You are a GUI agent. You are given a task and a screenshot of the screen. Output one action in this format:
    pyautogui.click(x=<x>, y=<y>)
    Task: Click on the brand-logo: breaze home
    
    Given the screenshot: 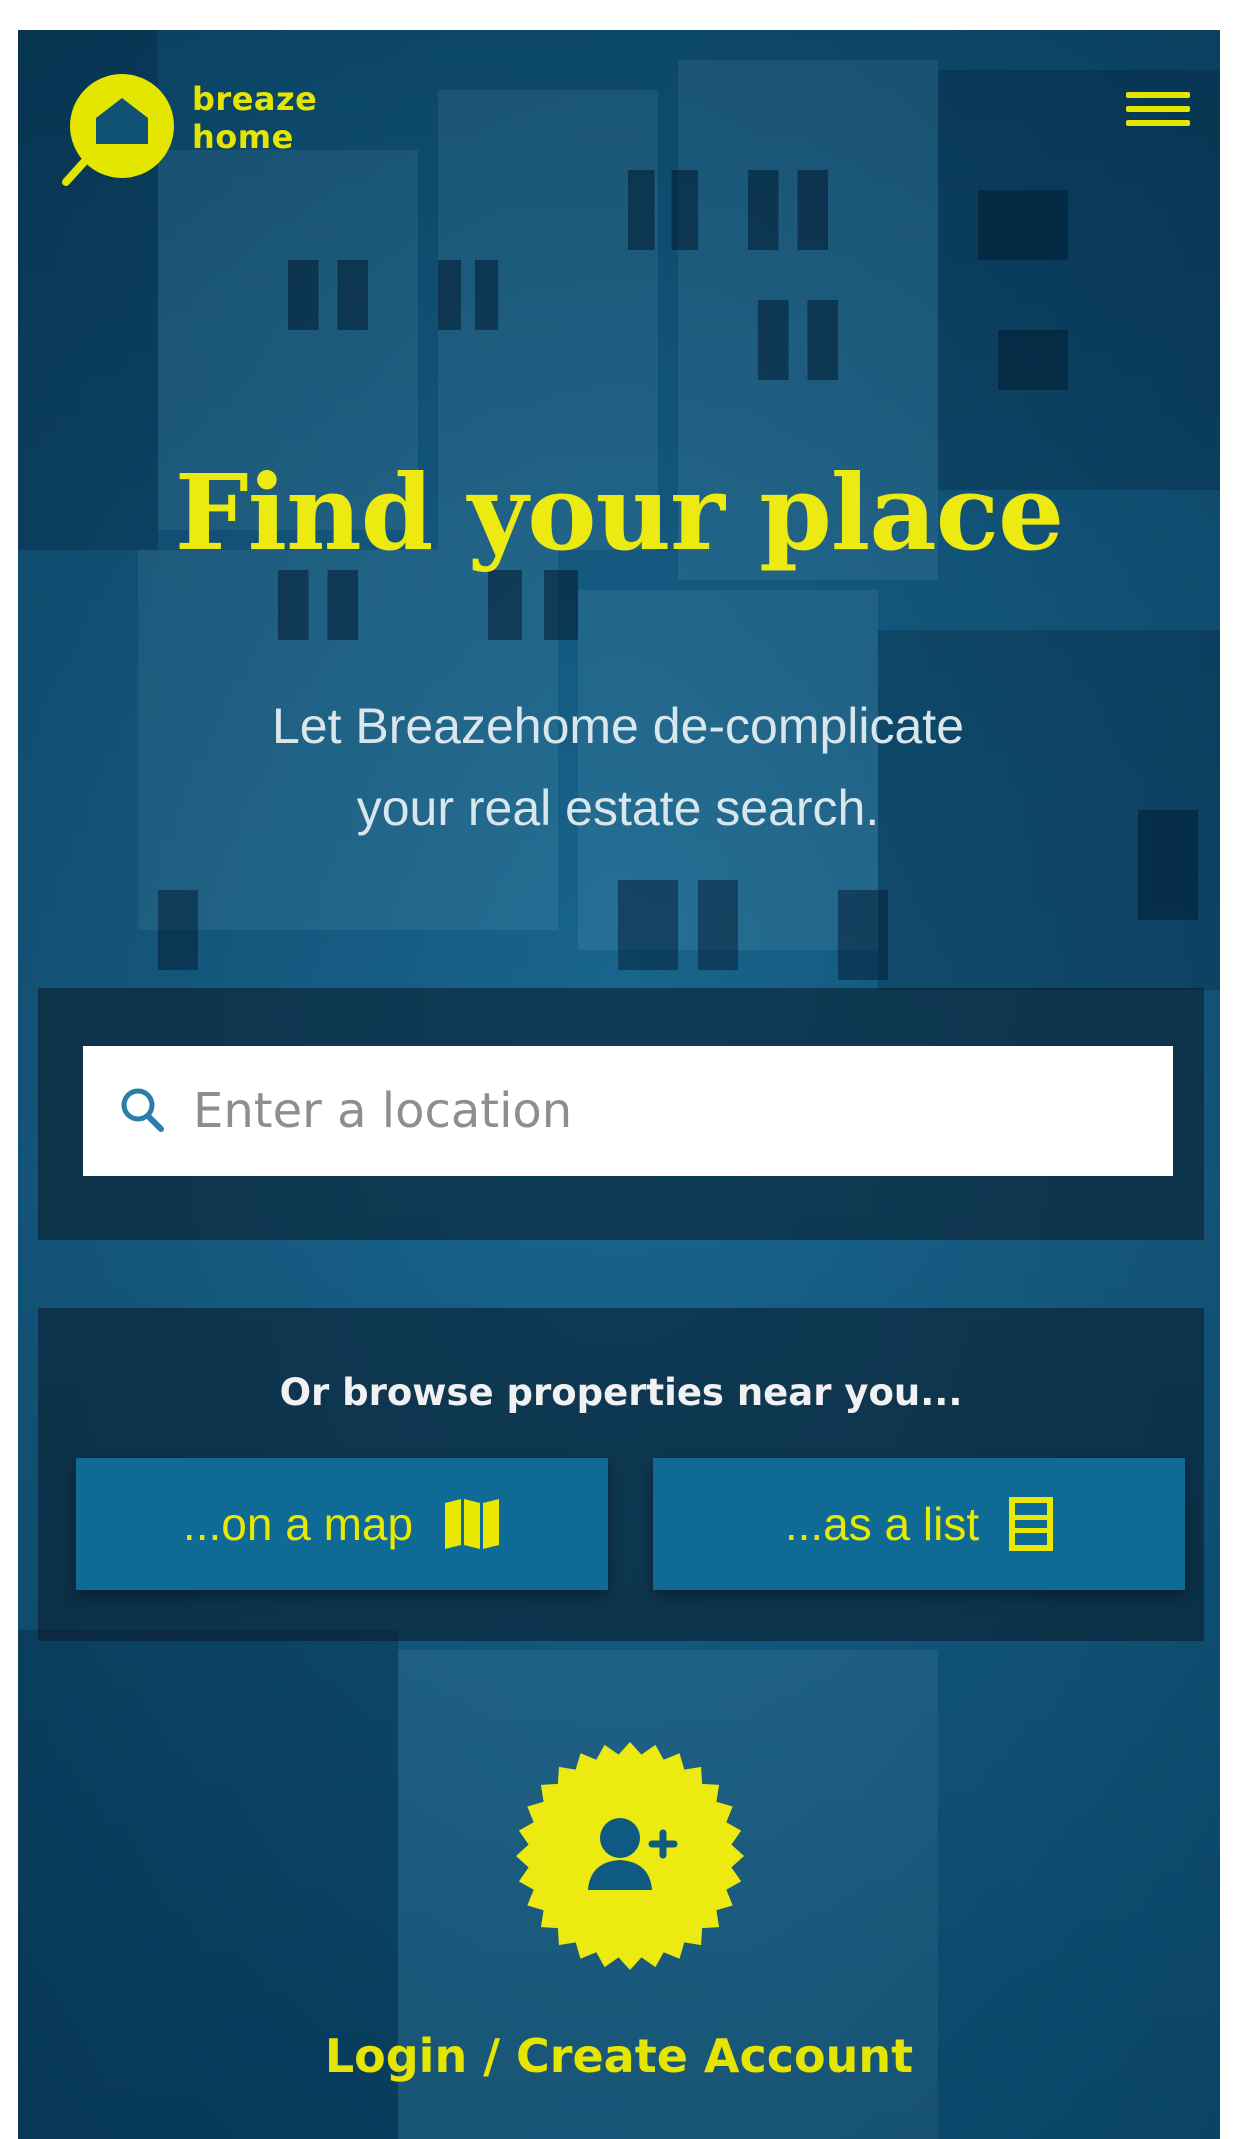 What is the action you would take?
    pyautogui.click(x=220, y=128)
    